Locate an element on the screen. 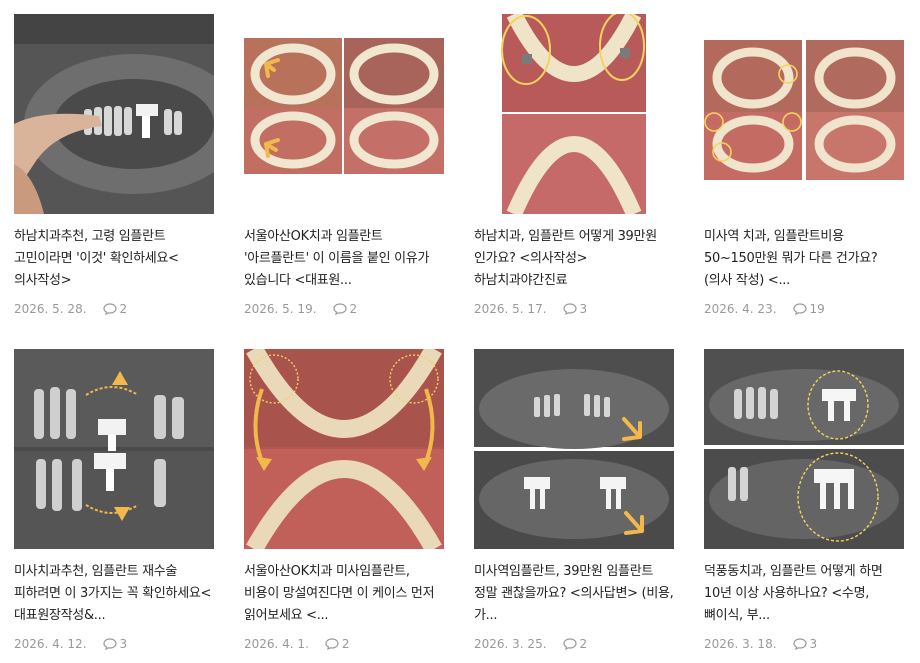  post-title: 하남치과, 임플란트 어떻게 39만원 인가요? <의사작성> 하남치과야간진료 is located at coordinates (574, 259).